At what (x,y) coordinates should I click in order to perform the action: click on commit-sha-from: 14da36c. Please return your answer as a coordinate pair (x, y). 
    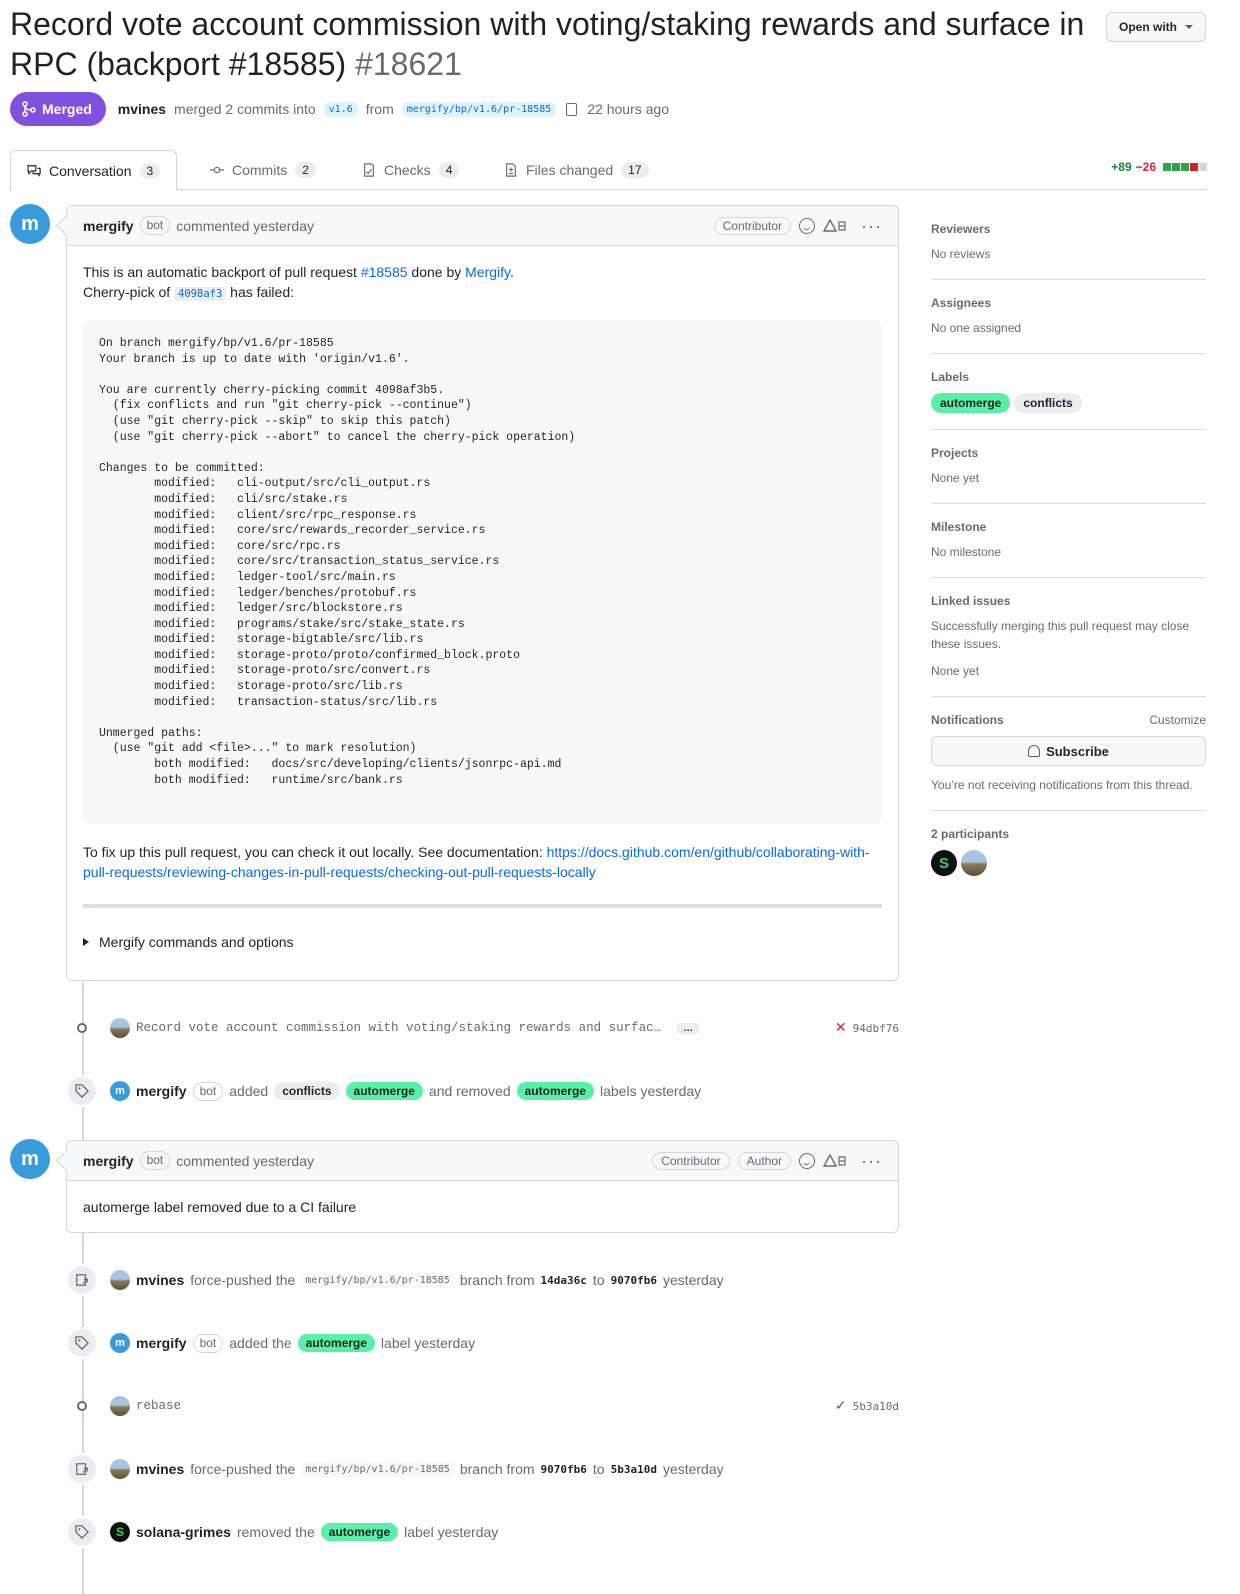
    Looking at the image, I should click on (564, 1280).